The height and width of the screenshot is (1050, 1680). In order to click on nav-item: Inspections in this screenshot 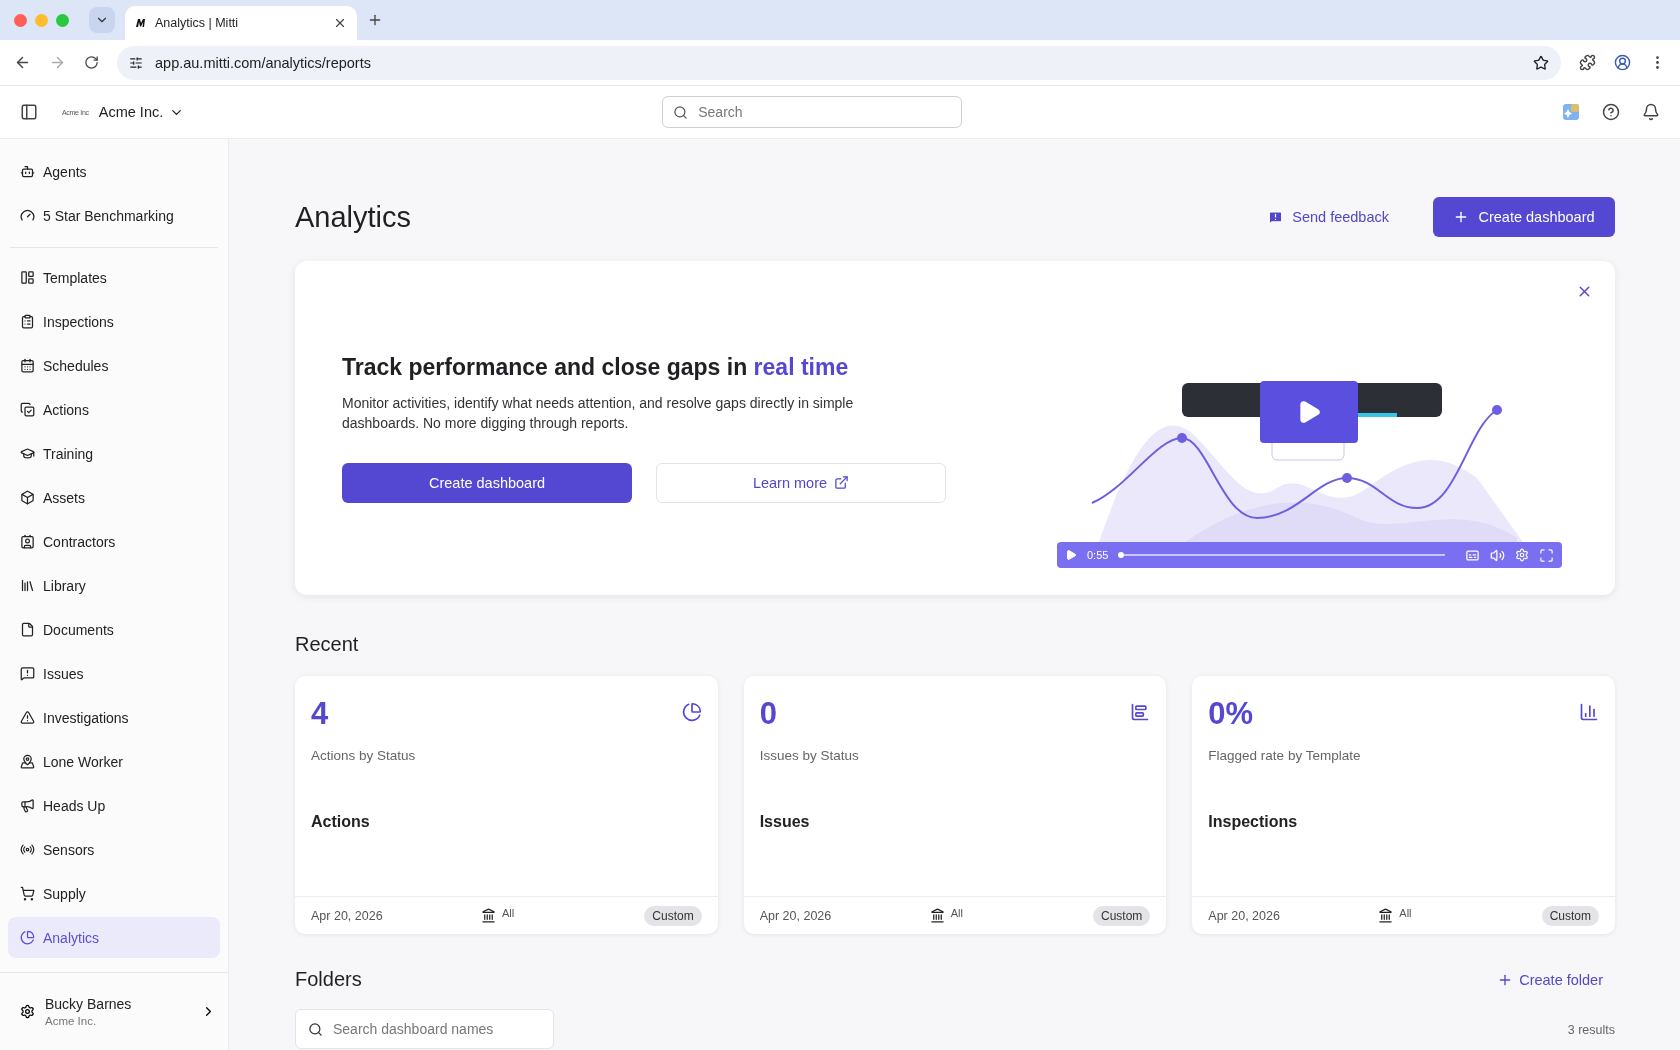, I will do `click(114, 321)`.